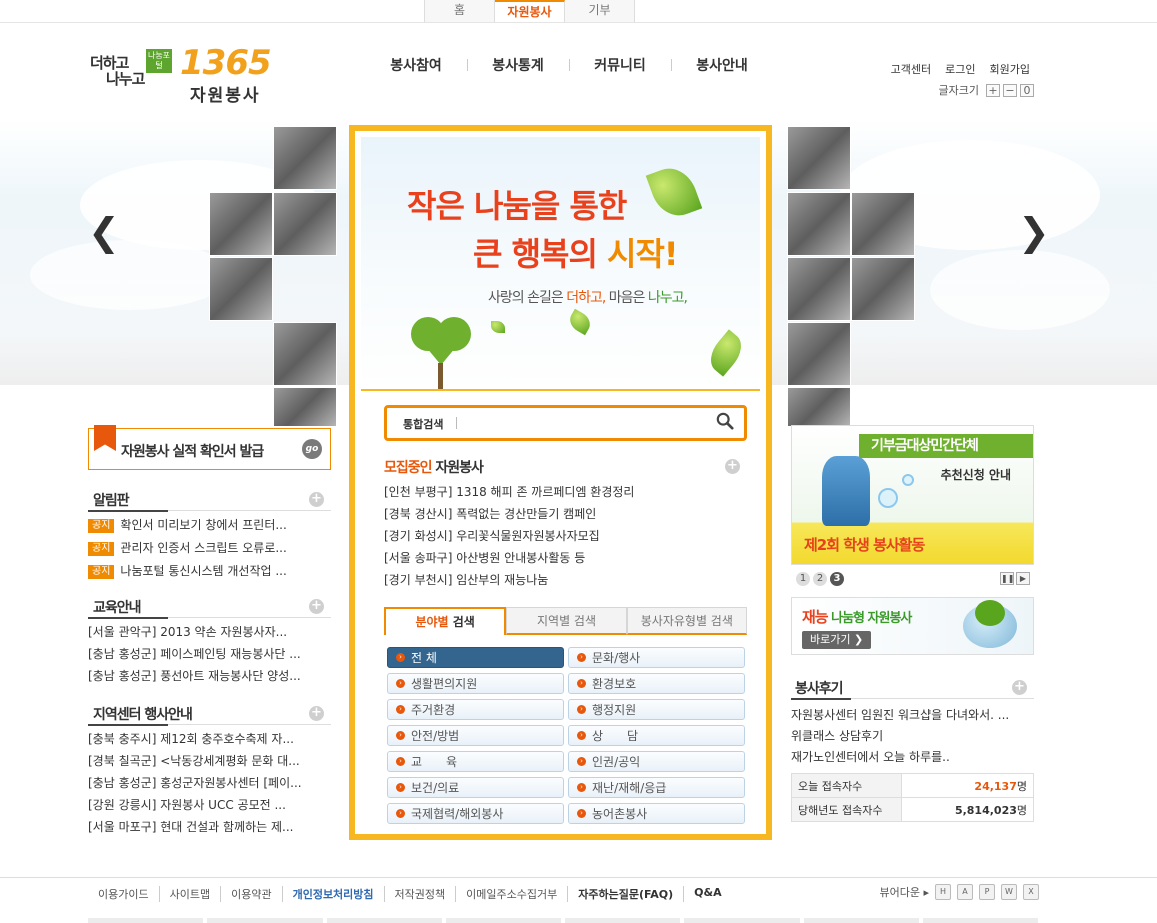  Describe the element at coordinates (189, 894) in the screenshot. I see `footer-link-sitemap: 사이트맵` at that location.